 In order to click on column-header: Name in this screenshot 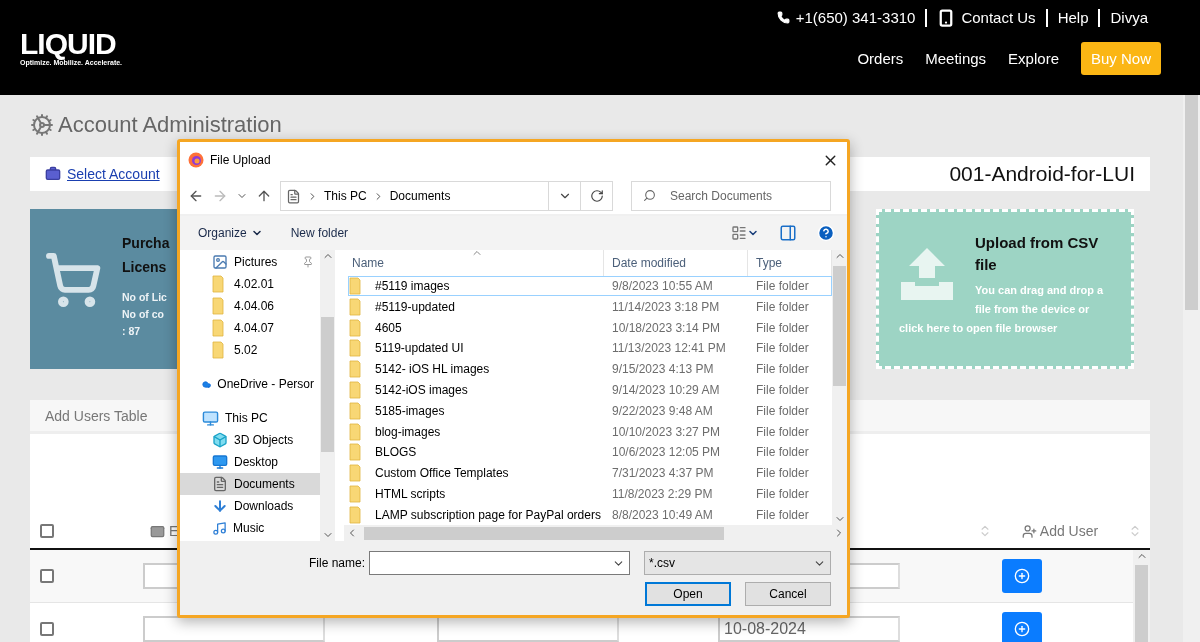, I will do `click(474, 263)`.